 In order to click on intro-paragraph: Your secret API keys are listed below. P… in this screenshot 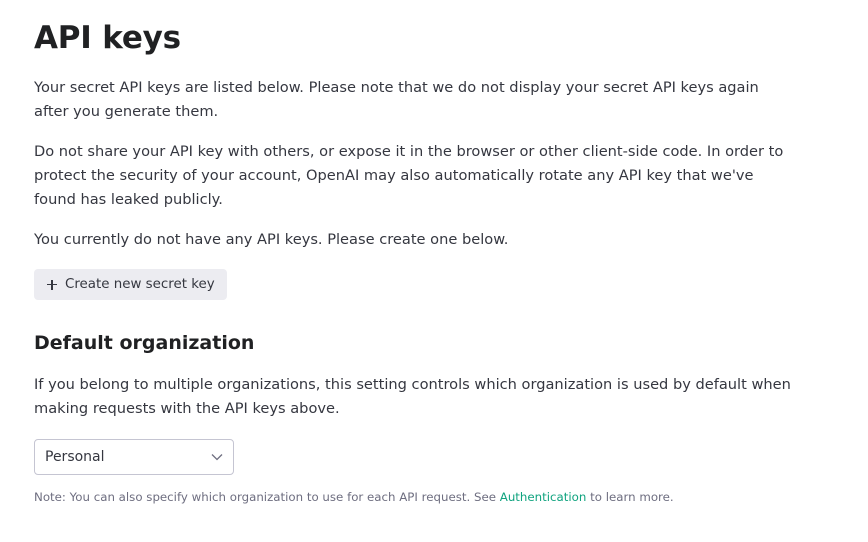, I will do `click(396, 99)`.